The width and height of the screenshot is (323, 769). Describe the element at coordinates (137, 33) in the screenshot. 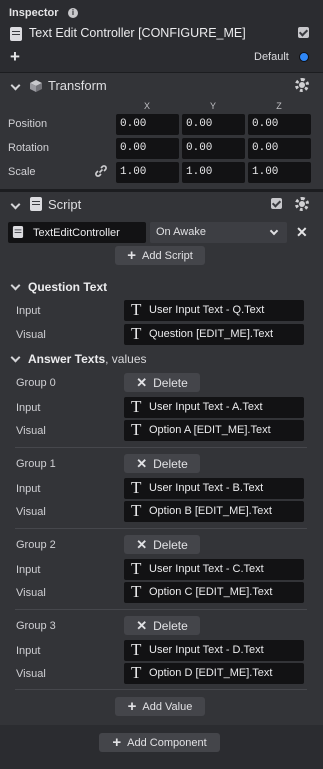

I see `object-name: Text Edit Controller [CONFIGURE_ME]` at that location.